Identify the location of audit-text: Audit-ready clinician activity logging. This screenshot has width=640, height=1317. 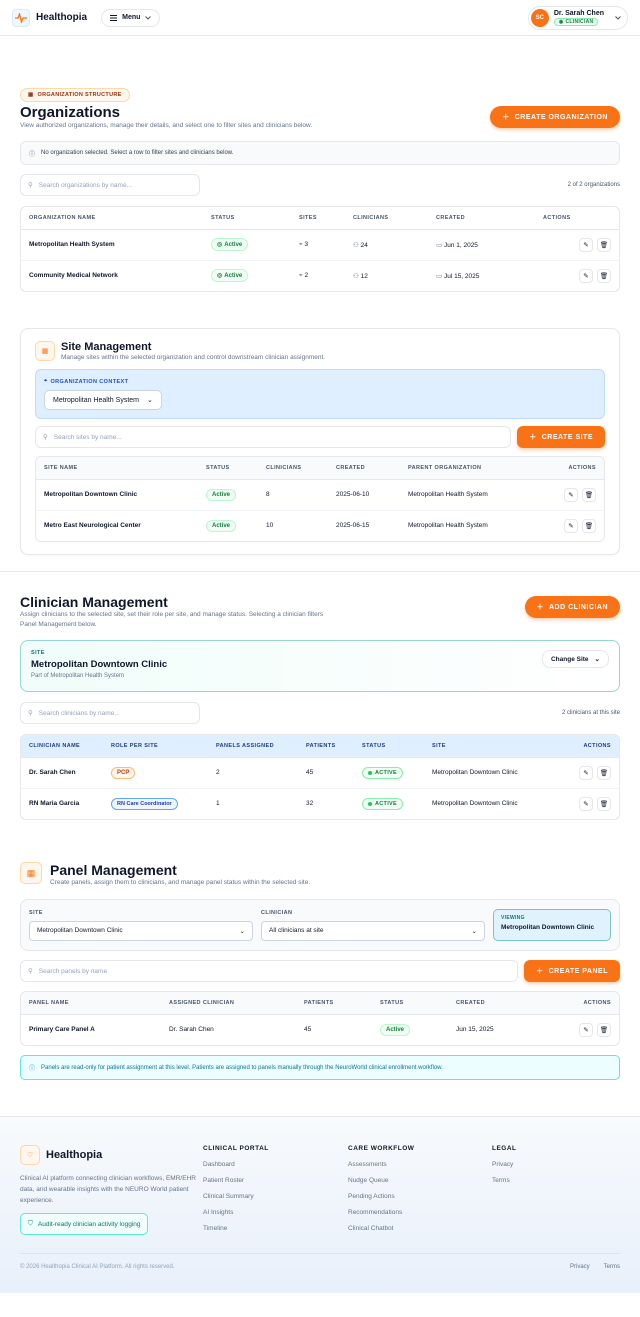
(89, 1224).